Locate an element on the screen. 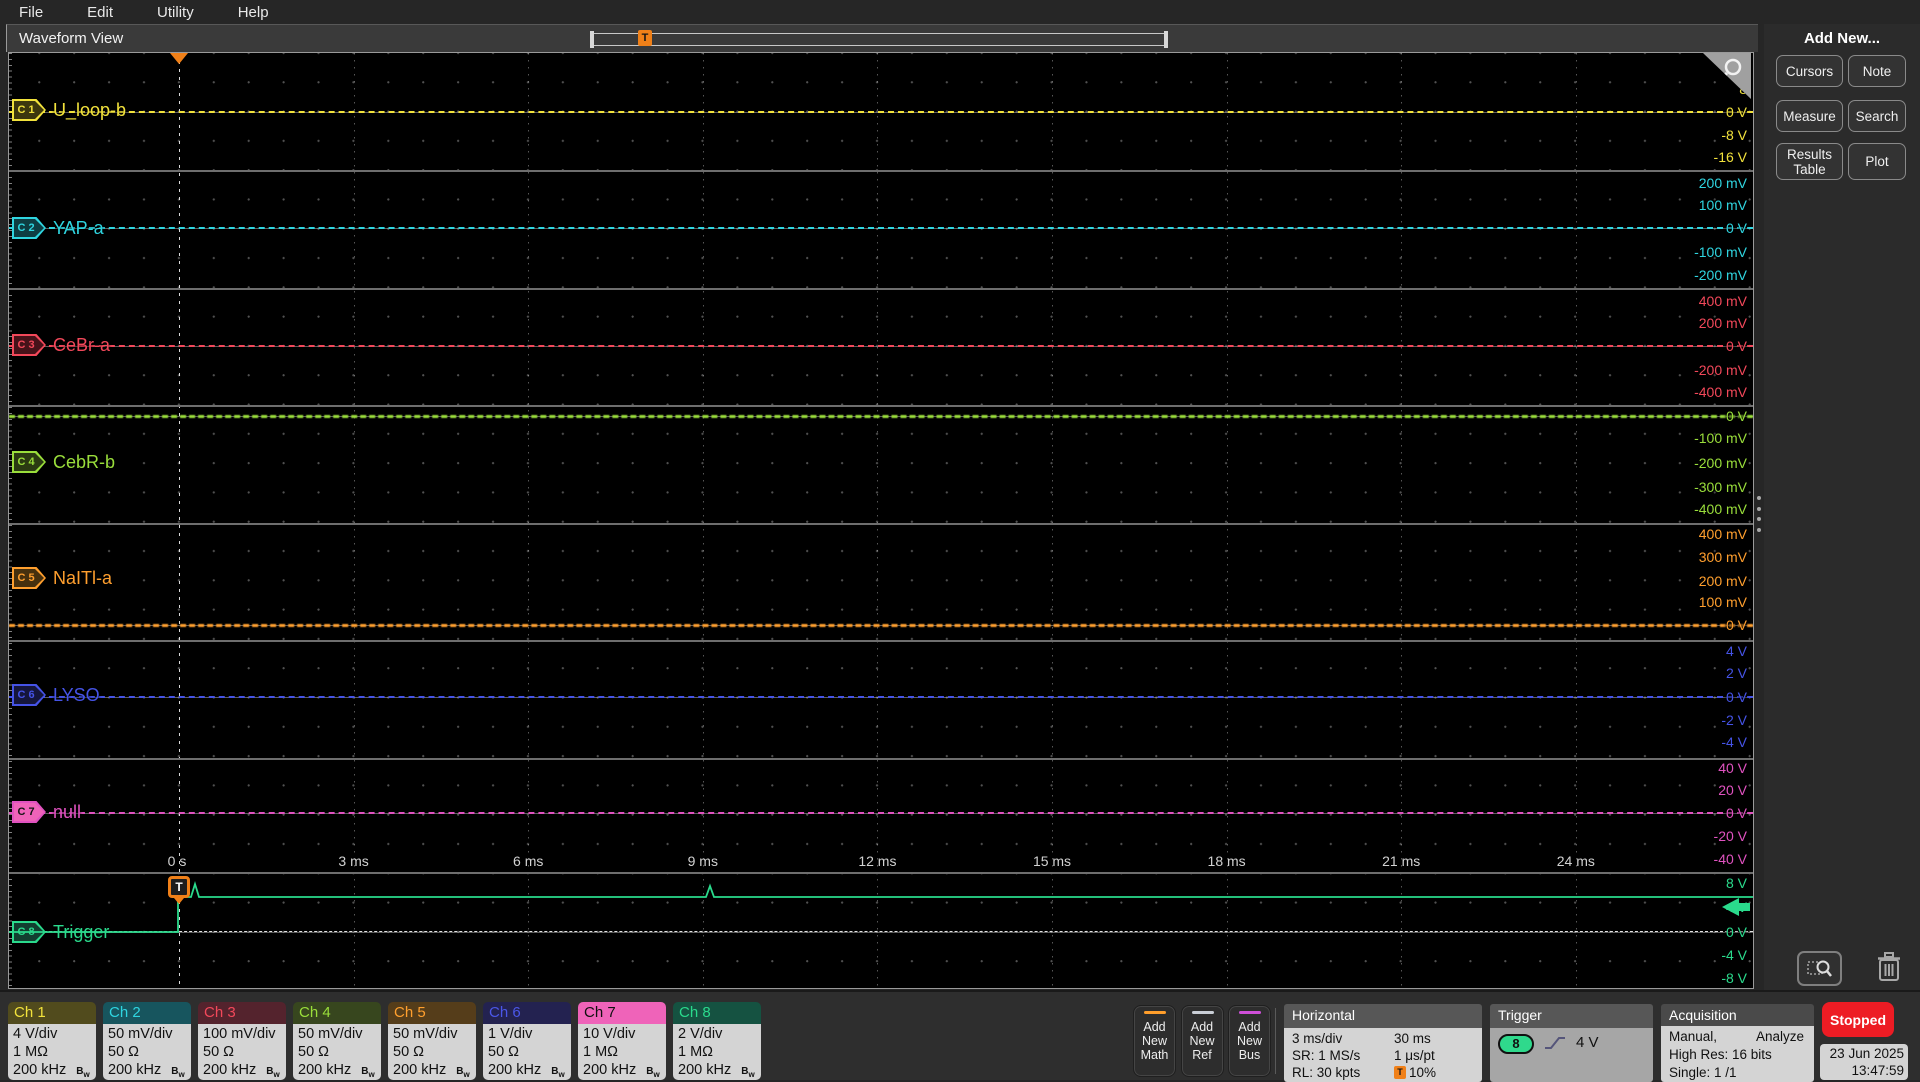 This screenshot has height=1082, width=1920. channel-name-label: YAP-a is located at coordinates (78, 228).